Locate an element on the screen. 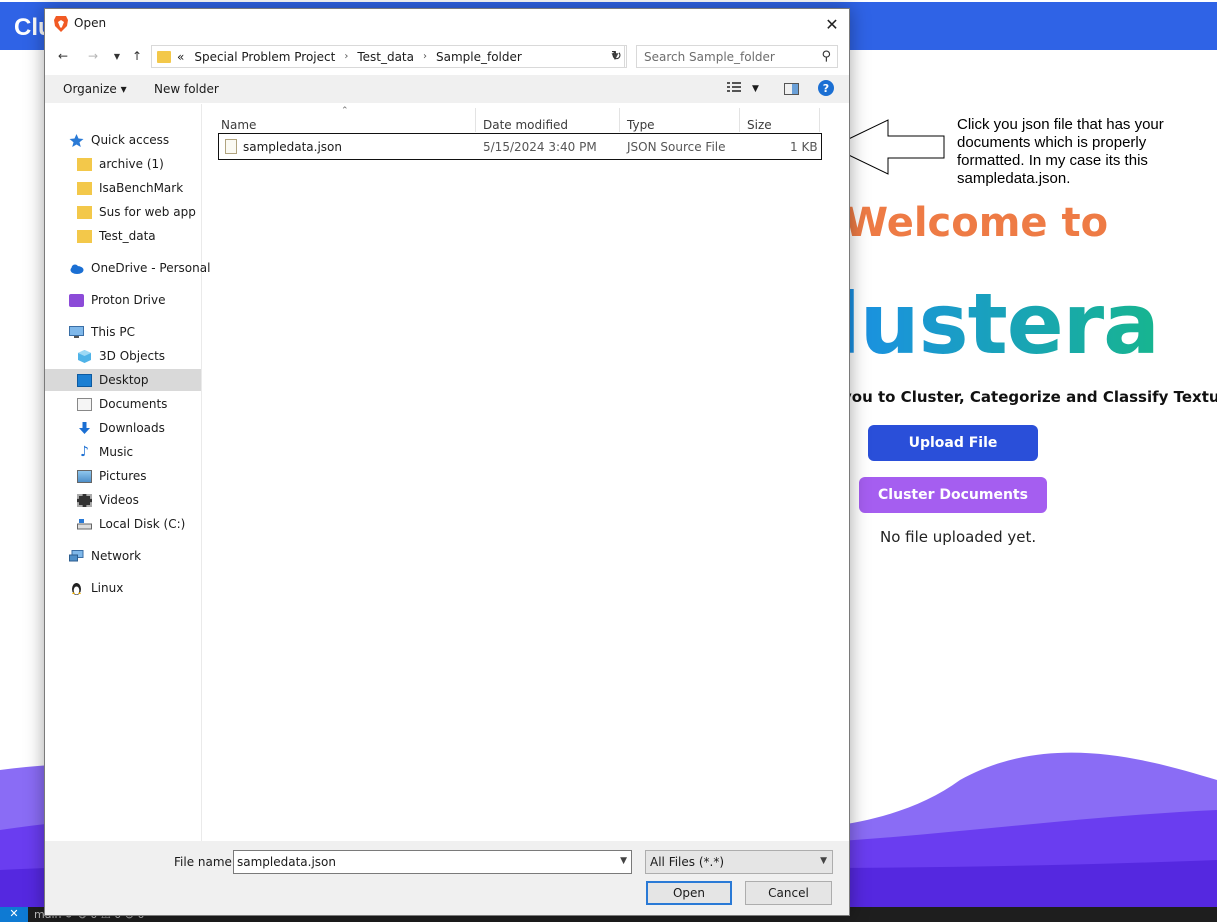 This screenshot has width=1217, height=922. up-arrow-icon: ↑ is located at coordinates (137, 56).